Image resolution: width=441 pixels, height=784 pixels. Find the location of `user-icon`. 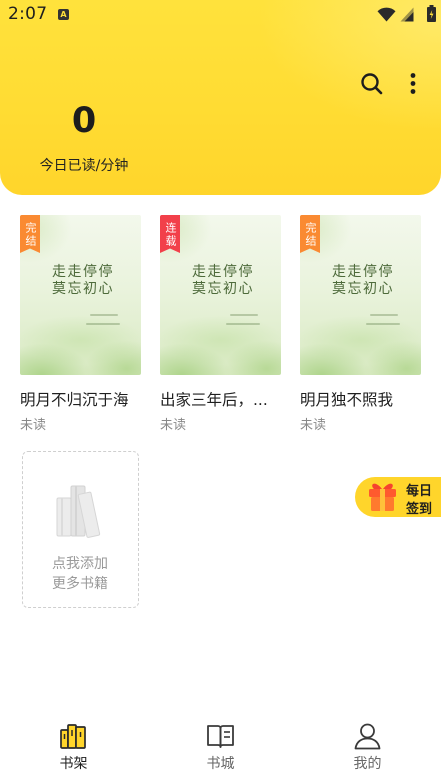

user-icon is located at coordinates (367, 736).